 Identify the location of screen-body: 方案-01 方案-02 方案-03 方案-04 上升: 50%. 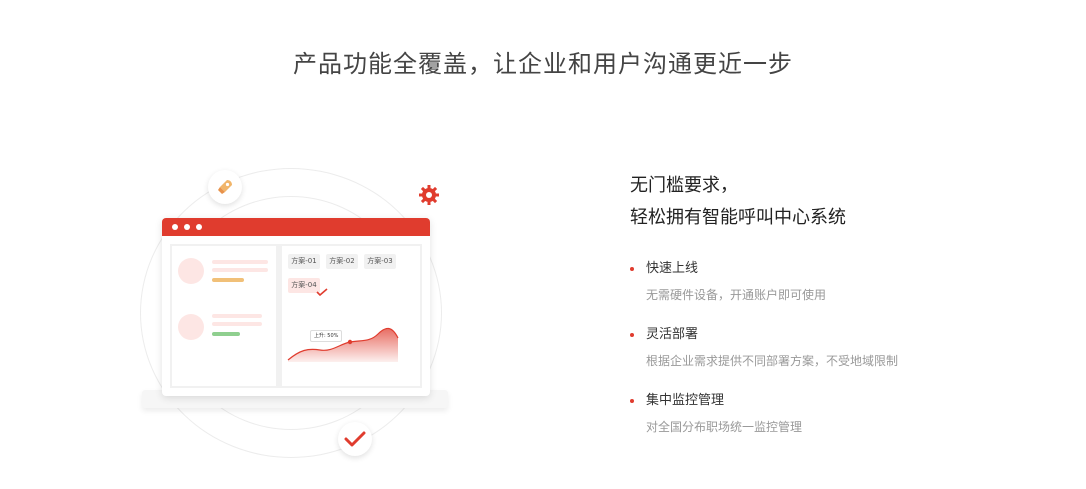
(296, 316).